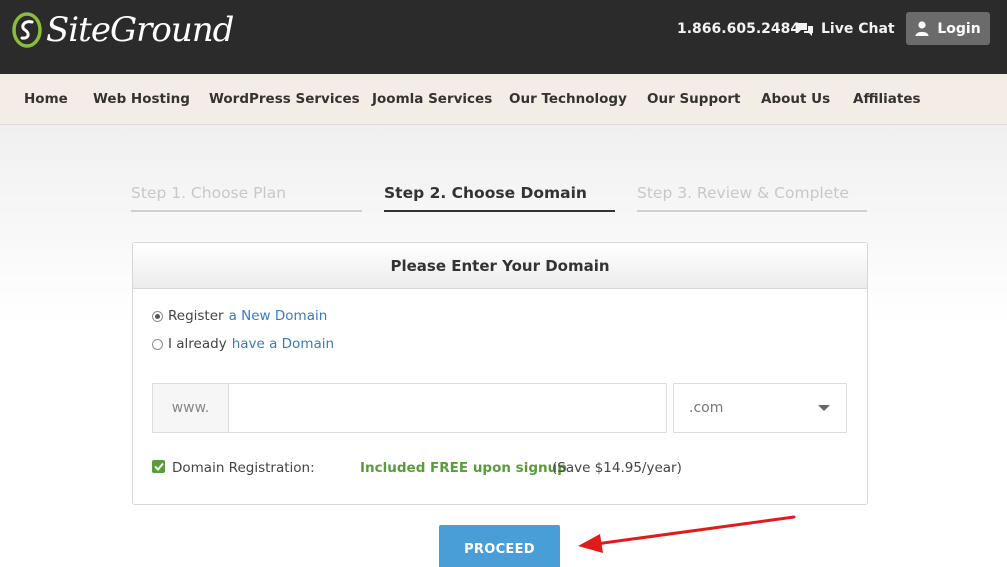 This screenshot has width=1007, height=567. What do you see at coordinates (197, 344) in the screenshot?
I see `existing-prefix: I already` at bounding box center [197, 344].